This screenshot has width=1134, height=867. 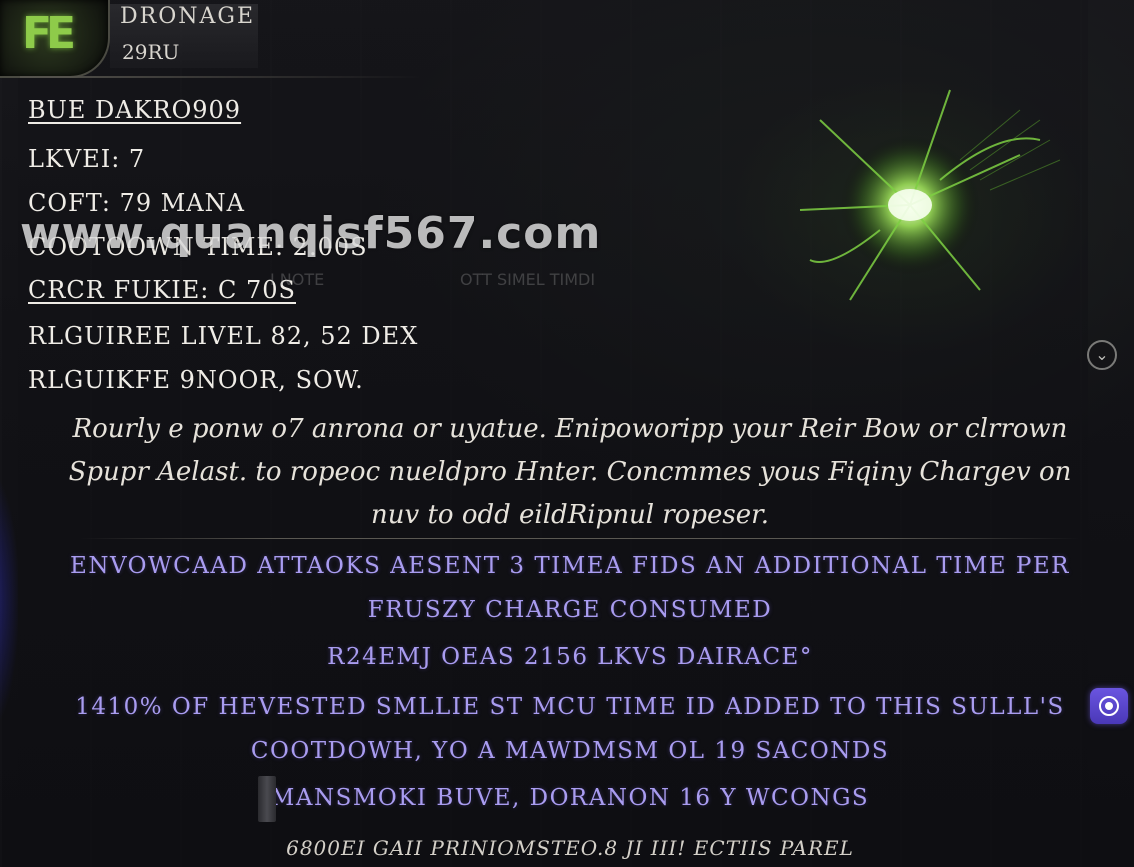 What do you see at coordinates (162, 290) in the screenshot?
I see `stat-cast-time: CRCR FUKIE: C 70S` at bounding box center [162, 290].